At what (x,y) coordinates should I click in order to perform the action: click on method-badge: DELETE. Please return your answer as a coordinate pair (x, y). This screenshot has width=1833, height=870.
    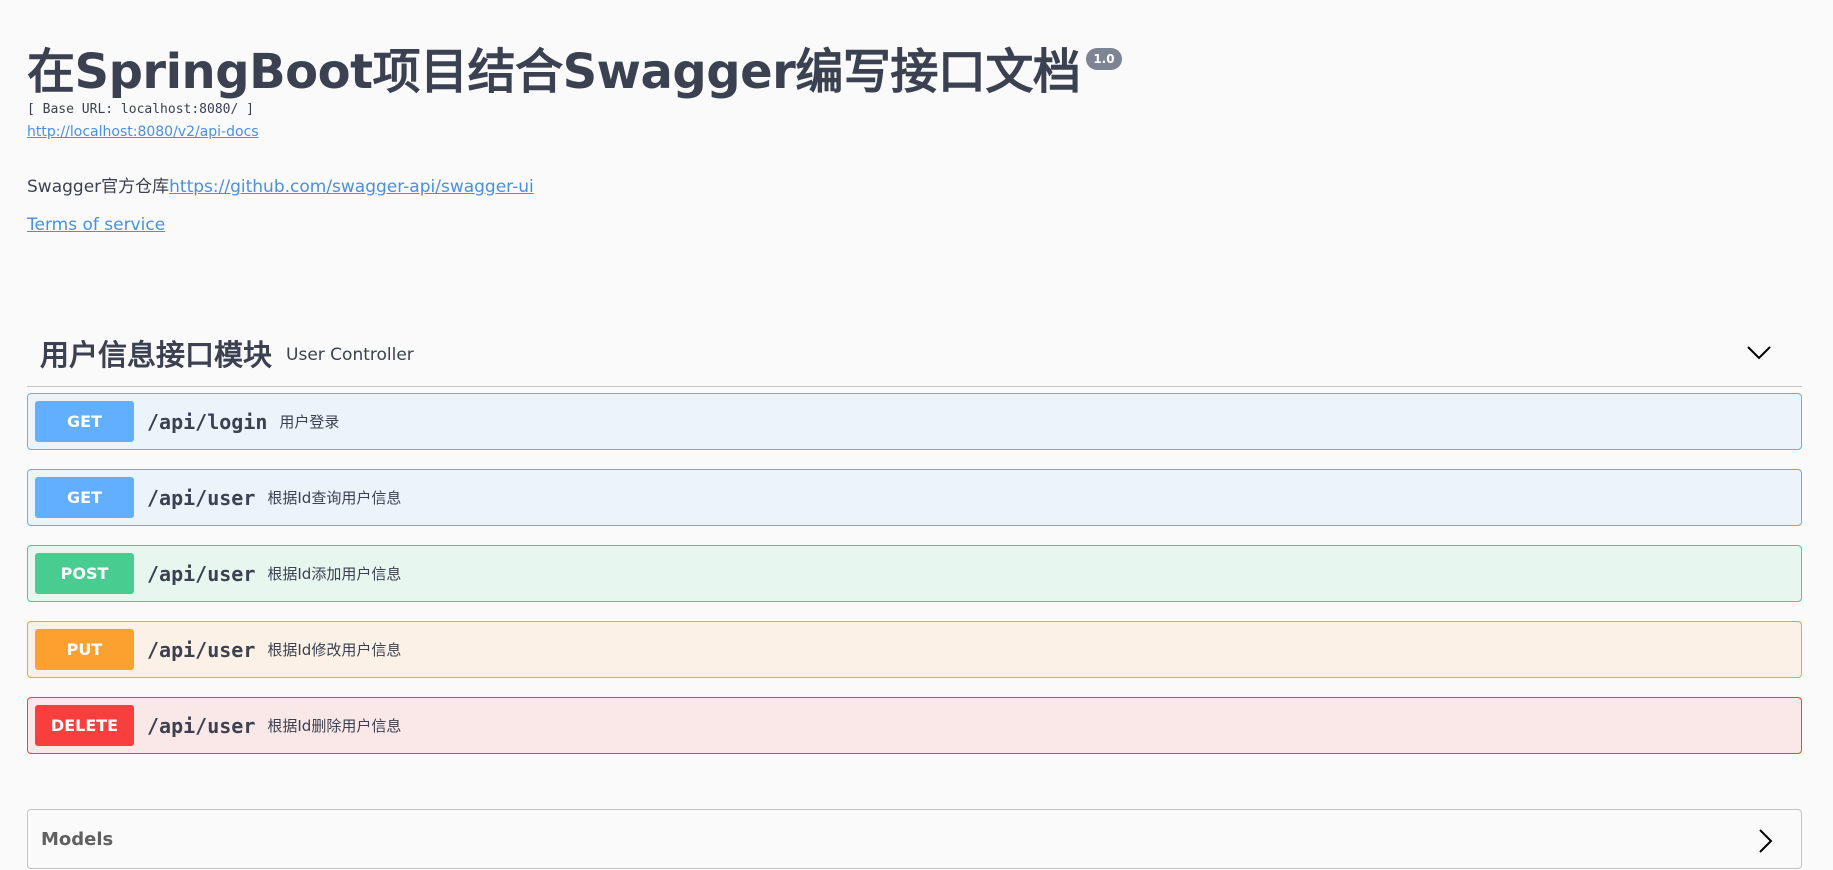
    Looking at the image, I should click on (84, 725).